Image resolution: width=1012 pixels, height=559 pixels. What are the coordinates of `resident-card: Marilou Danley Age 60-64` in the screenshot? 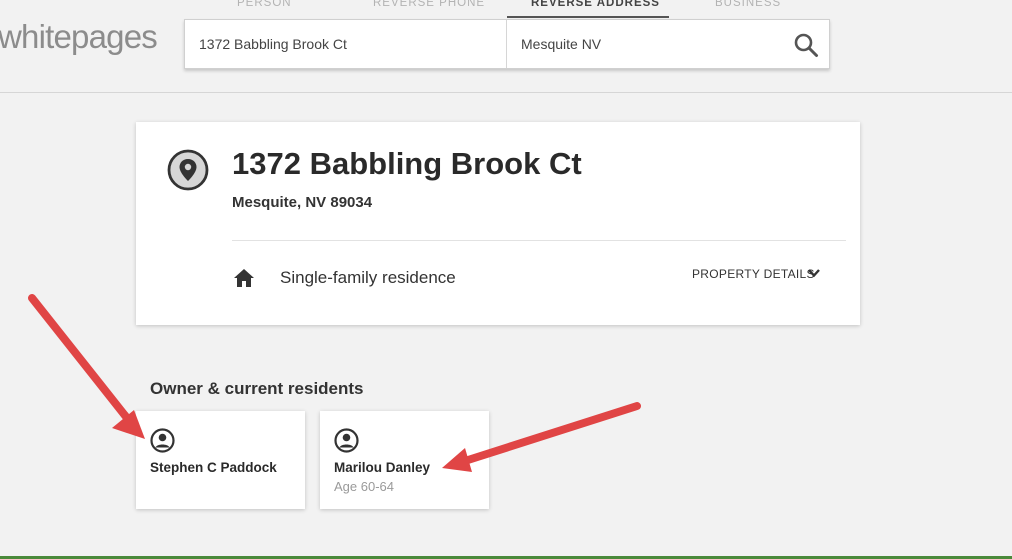 It's located at (404, 460).